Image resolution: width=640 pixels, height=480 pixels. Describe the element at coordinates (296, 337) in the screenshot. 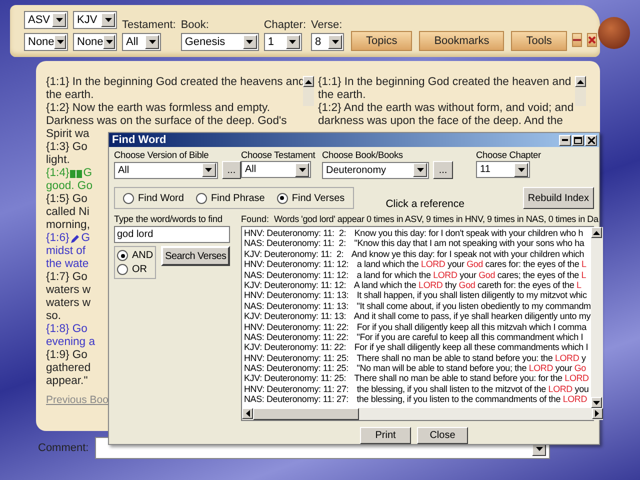

I see `verse-reference: NAS: Deuteronomy: 11: 22:` at that location.